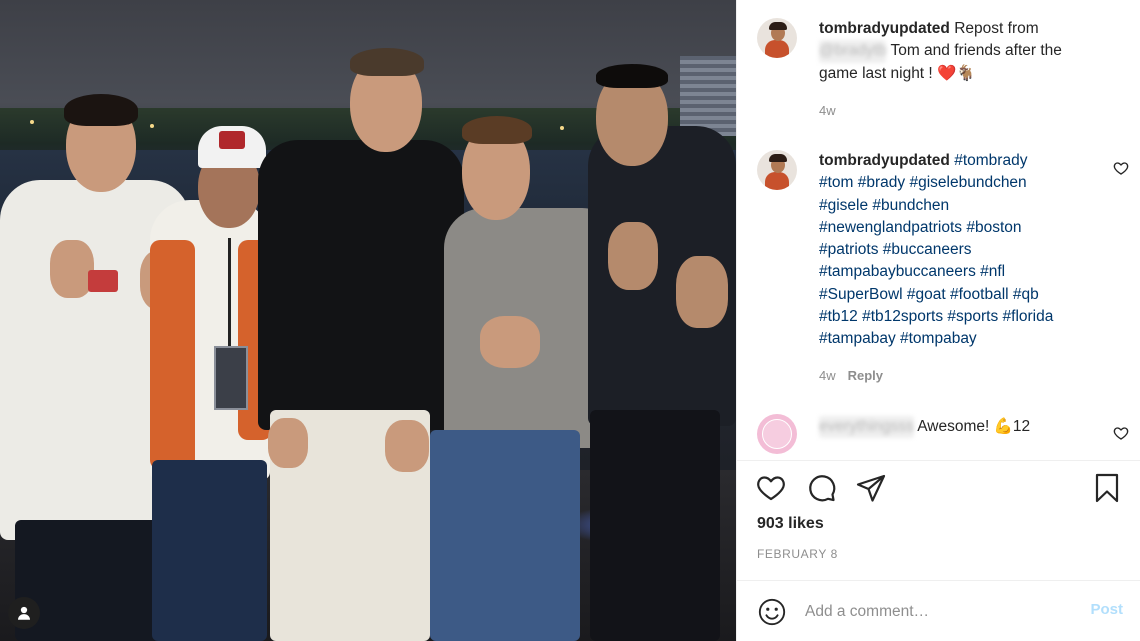  I want to click on hashtag-line: #tampabay #tompabay, so click(898, 338).